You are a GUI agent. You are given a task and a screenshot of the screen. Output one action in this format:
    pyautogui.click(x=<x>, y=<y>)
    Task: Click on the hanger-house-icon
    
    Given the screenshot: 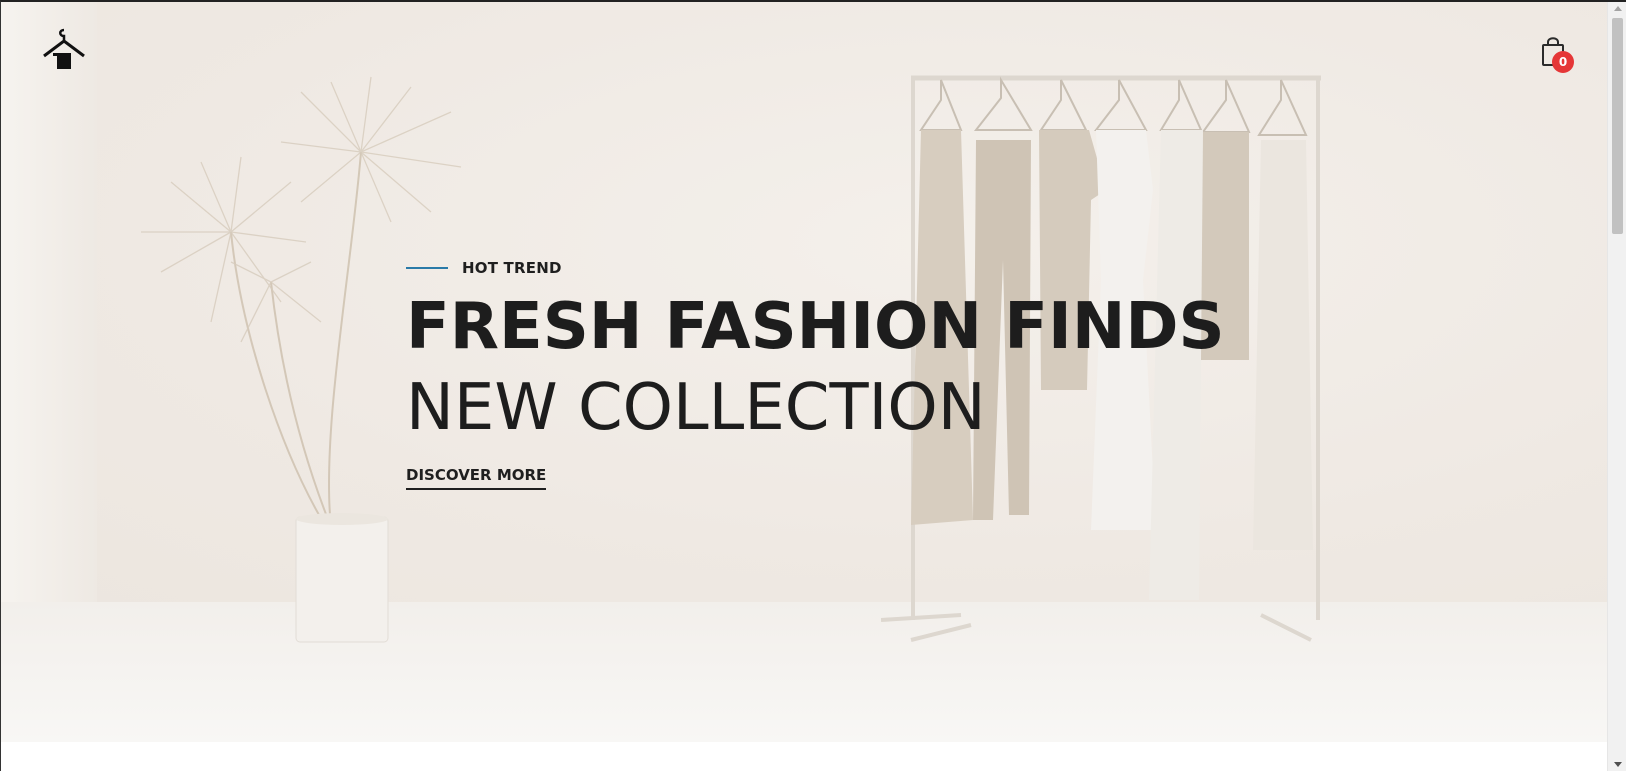 What is the action you would take?
    pyautogui.click(x=64, y=48)
    